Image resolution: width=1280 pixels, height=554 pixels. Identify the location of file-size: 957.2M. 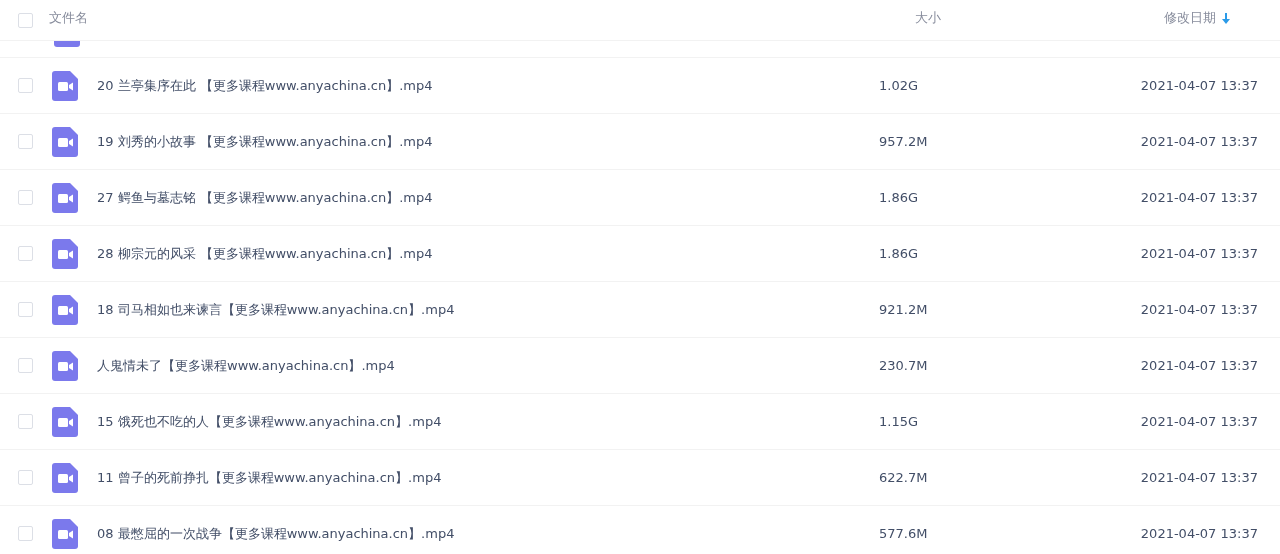
(904, 141).